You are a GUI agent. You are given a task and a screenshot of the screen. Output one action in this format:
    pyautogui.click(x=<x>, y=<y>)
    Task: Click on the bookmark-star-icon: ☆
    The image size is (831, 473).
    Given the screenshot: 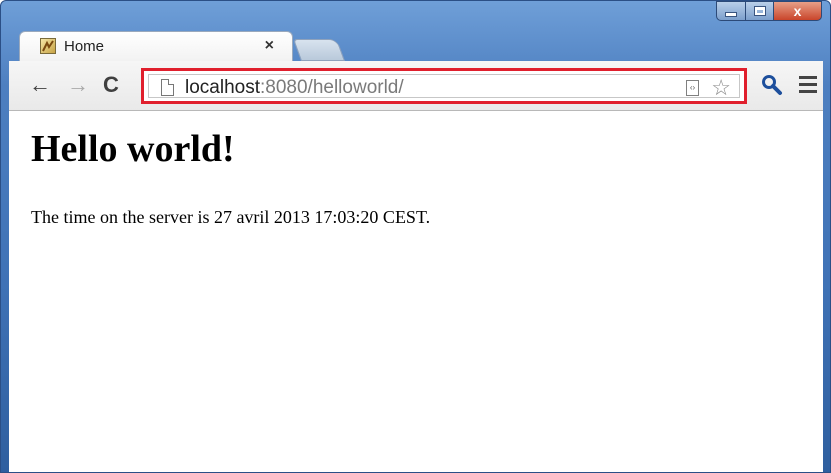 What is the action you would take?
    pyautogui.click(x=721, y=88)
    